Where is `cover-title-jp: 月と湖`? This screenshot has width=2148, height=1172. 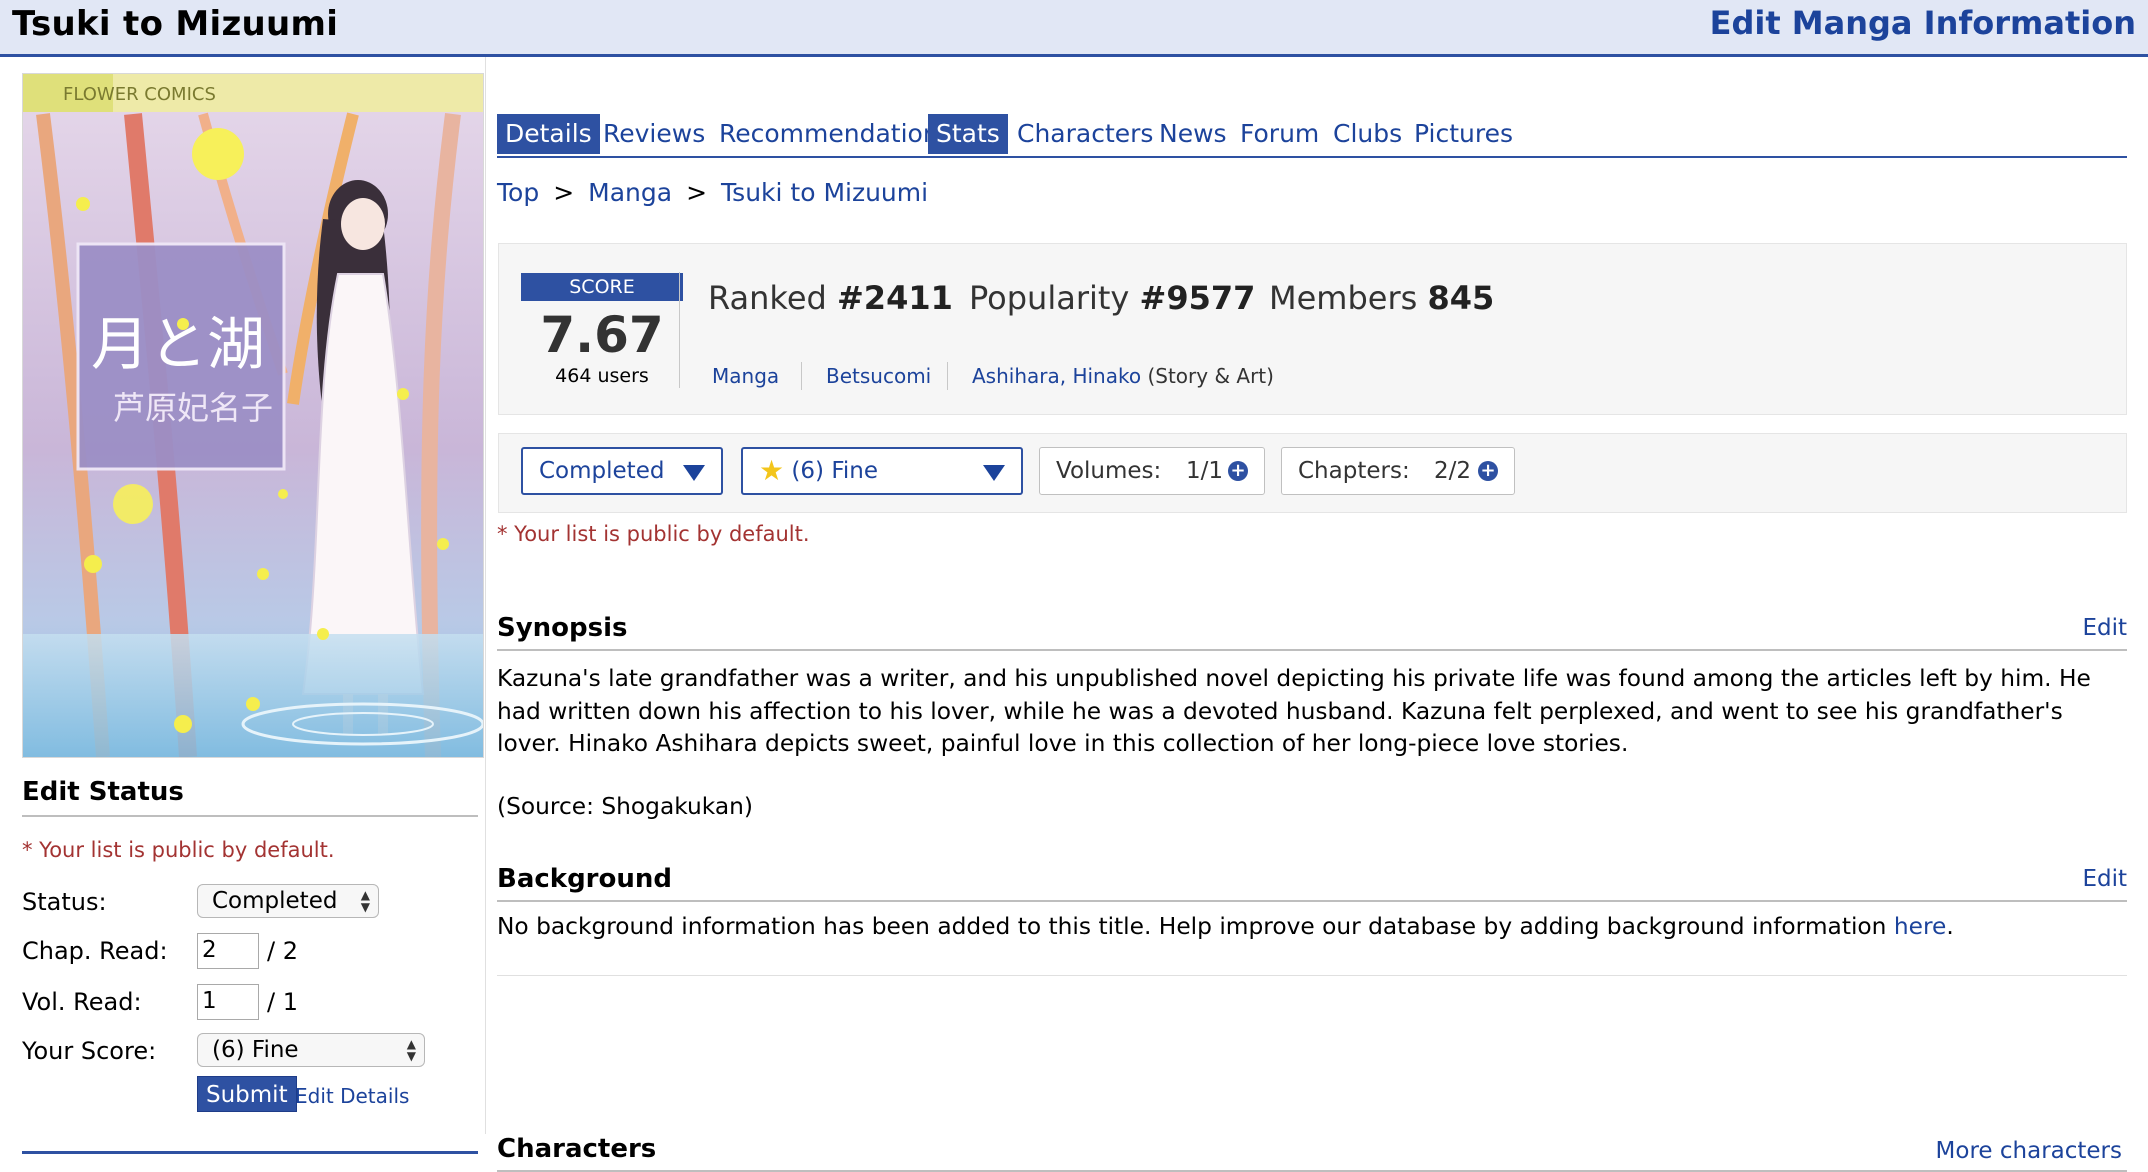 cover-title-jp: 月と湖 is located at coordinates (178, 344).